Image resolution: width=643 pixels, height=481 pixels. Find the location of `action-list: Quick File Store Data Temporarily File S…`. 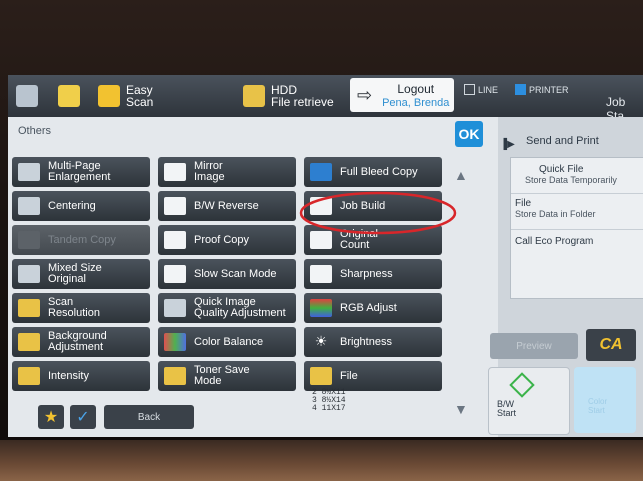

action-list: Quick File Store Data Temporarily File S… is located at coordinates (576, 228).